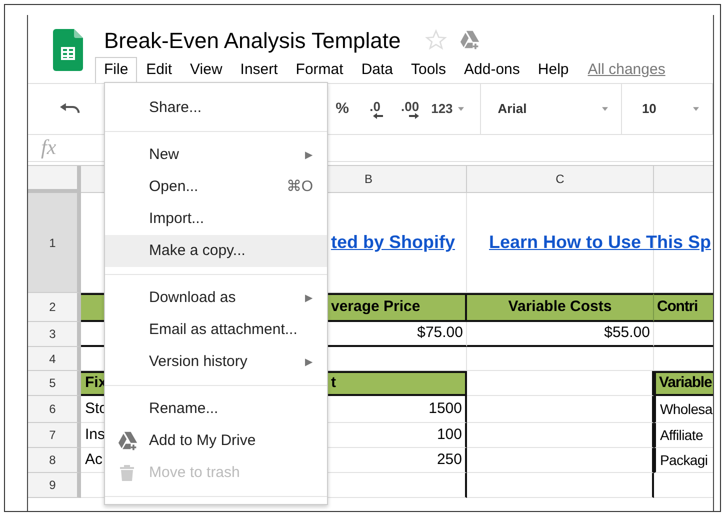 The width and height of the screenshot is (725, 516). I want to click on column-header: B, so click(368, 179).